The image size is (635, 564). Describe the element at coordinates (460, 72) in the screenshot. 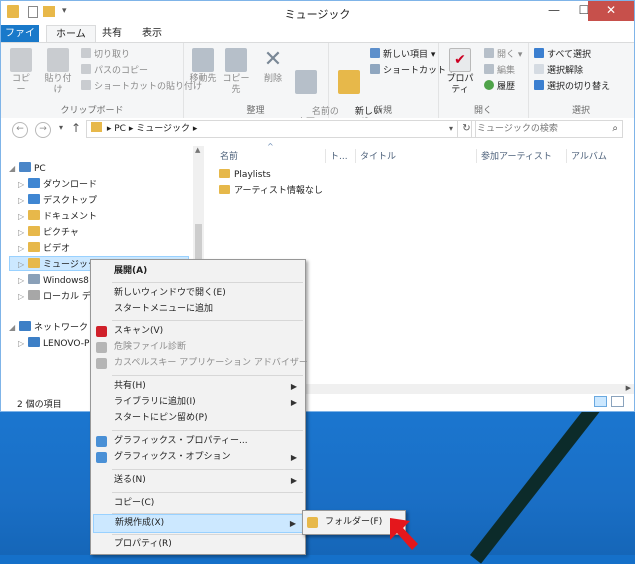

I see `properties-button: ✔ プロパティ` at that location.